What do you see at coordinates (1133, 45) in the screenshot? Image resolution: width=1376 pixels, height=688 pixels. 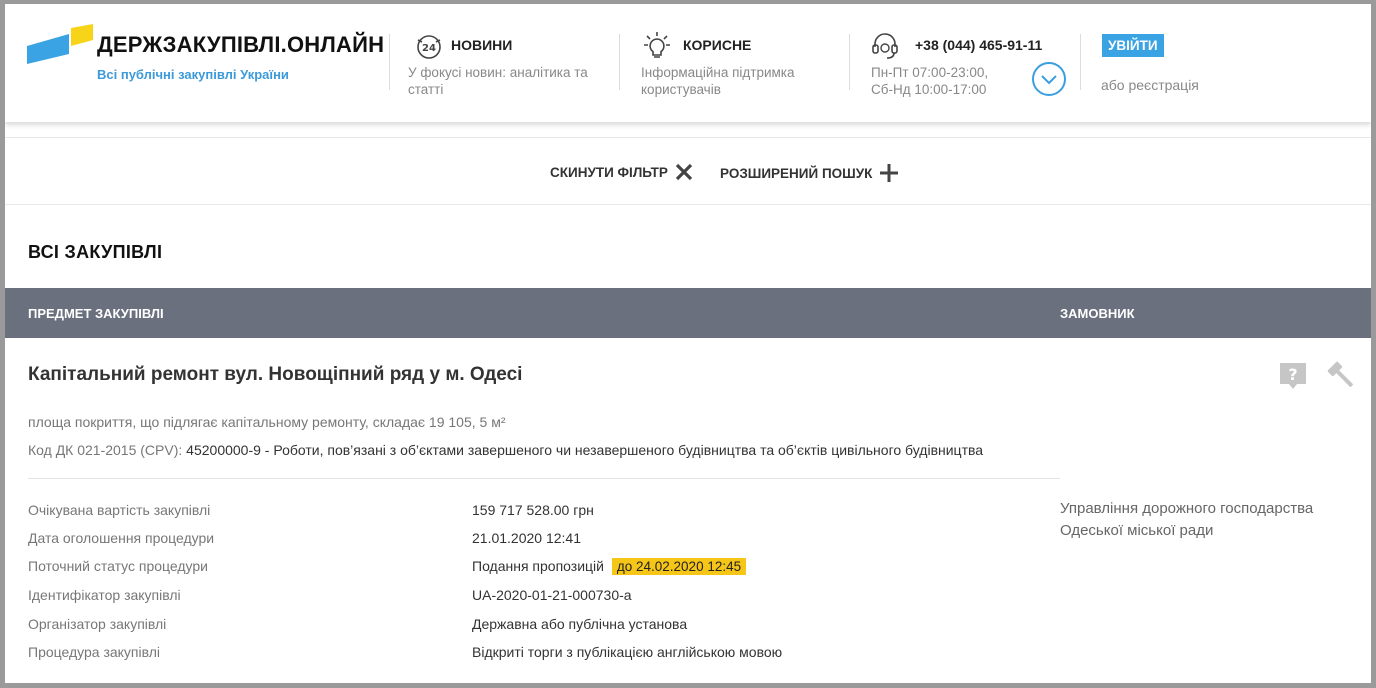 I see `login-button: УВІЙТИ` at bounding box center [1133, 45].